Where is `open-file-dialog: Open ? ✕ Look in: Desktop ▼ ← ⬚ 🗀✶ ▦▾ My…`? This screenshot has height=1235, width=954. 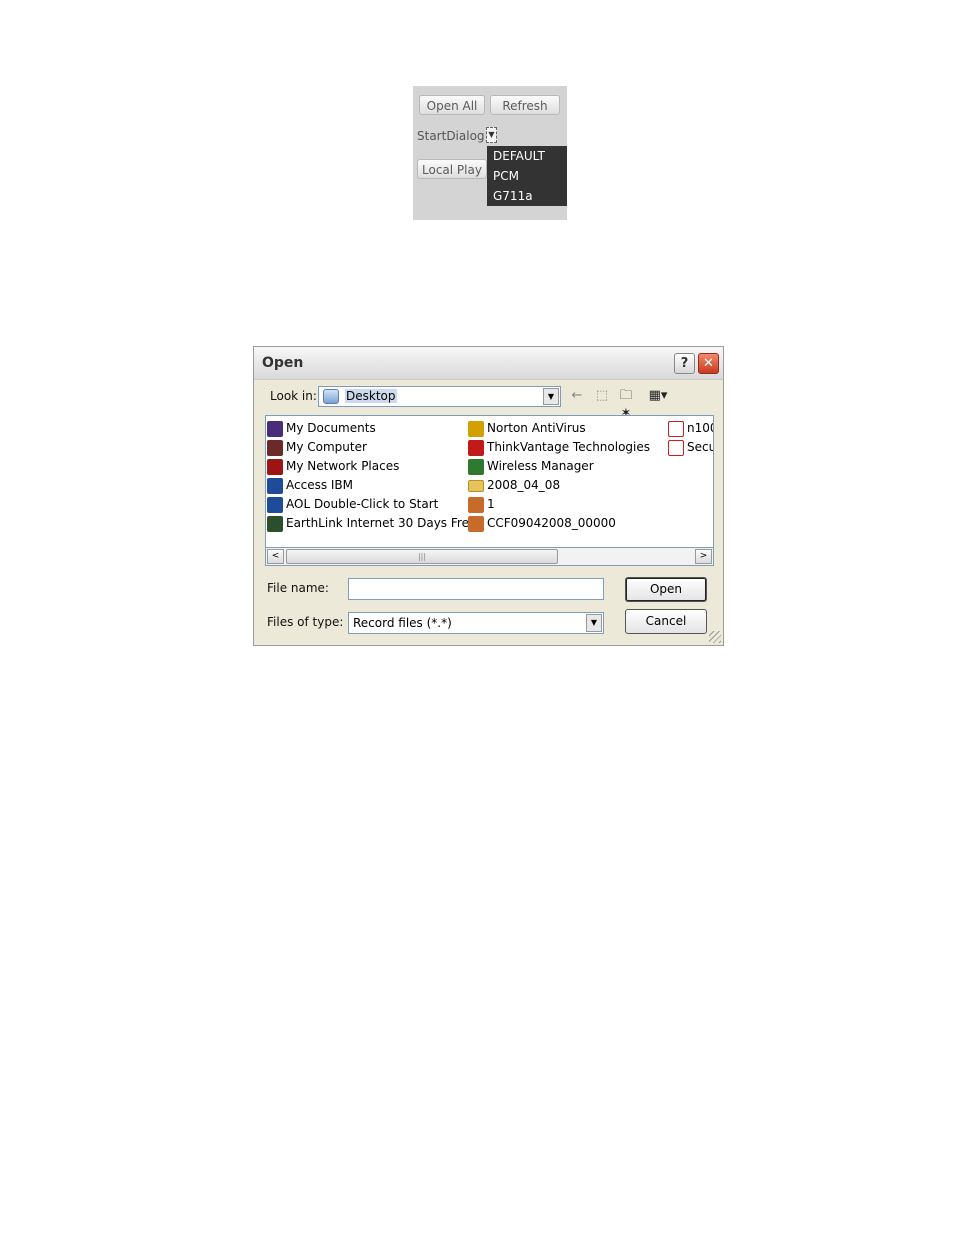 open-file-dialog: Open ? ✕ Look in: Desktop ▼ ← ⬚ 🗀✶ ▦▾ My… is located at coordinates (488, 496).